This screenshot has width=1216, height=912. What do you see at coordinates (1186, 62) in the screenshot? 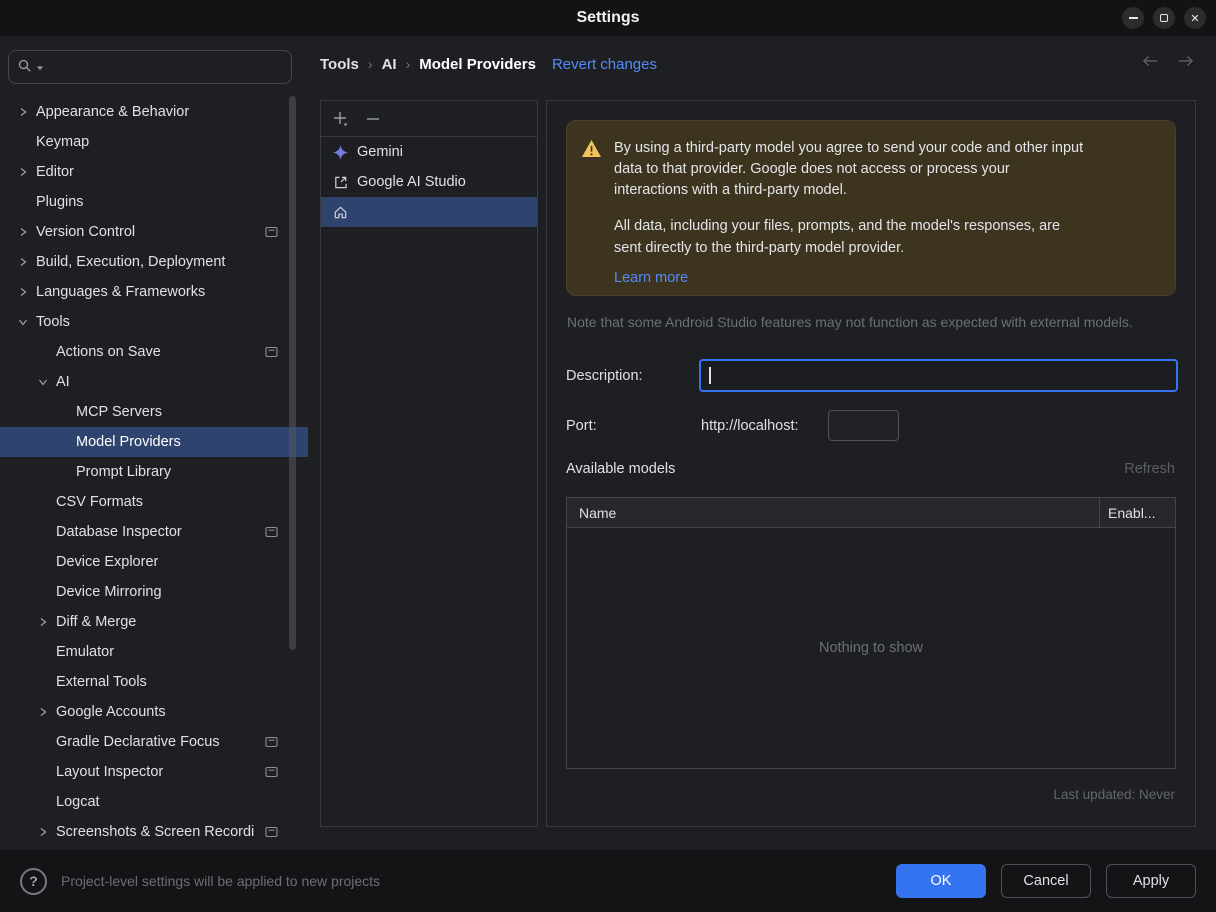
I see `forward-arrow-icon` at bounding box center [1186, 62].